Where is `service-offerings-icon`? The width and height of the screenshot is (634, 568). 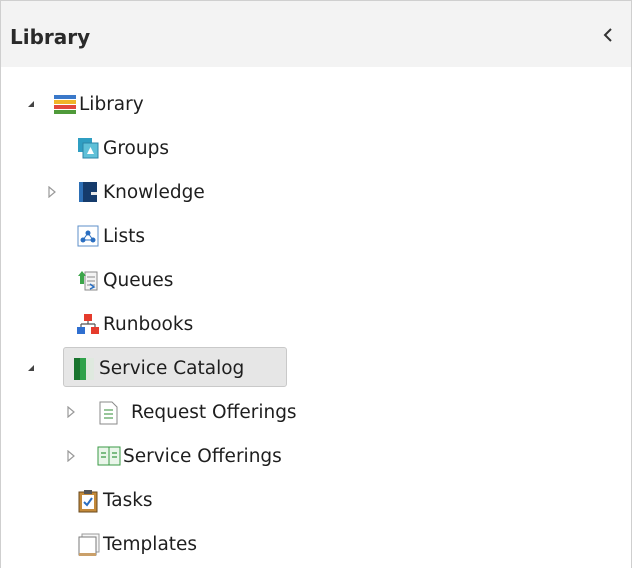
service-offerings-icon is located at coordinates (109, 456).